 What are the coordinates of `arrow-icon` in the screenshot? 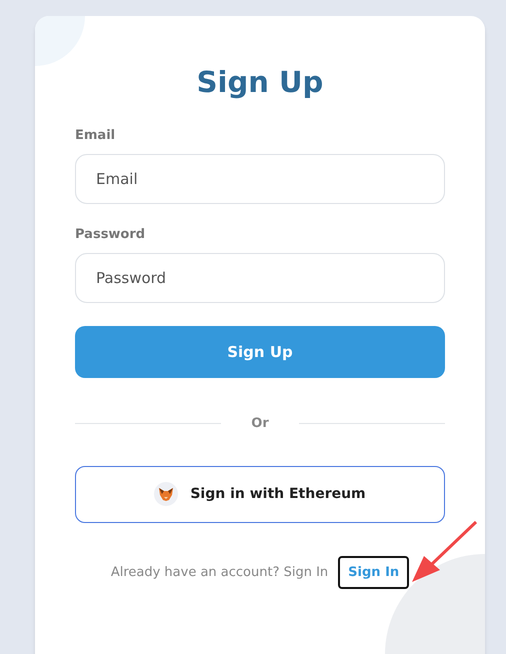 It's located at (444, 552).